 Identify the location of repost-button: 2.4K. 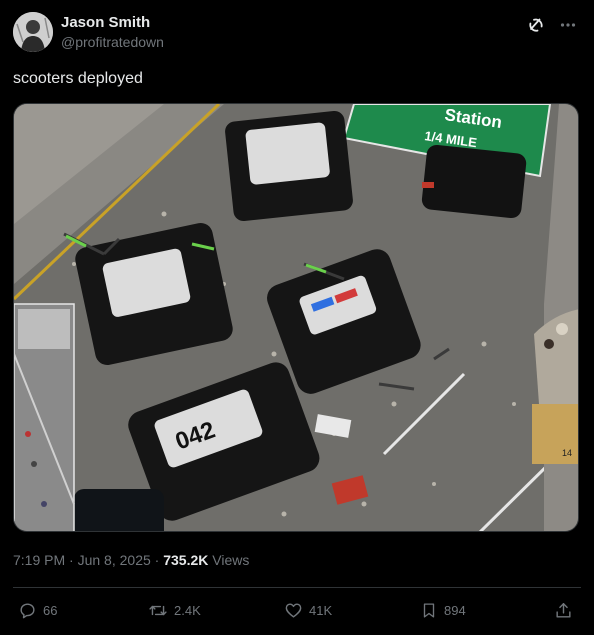
(174, 610).